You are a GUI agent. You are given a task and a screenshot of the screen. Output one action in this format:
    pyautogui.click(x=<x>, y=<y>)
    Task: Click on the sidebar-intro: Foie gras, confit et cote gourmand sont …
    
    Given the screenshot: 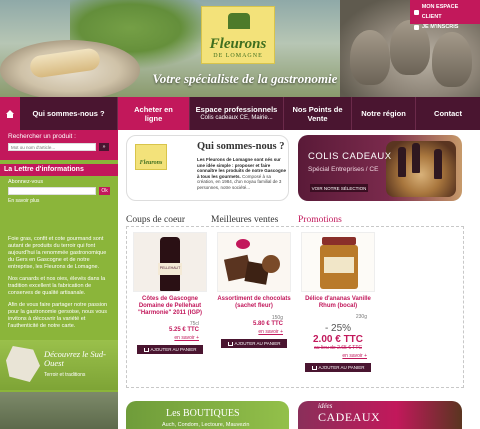 What is the action you would take?
    pyautogui.click(x=58, y=282)
    